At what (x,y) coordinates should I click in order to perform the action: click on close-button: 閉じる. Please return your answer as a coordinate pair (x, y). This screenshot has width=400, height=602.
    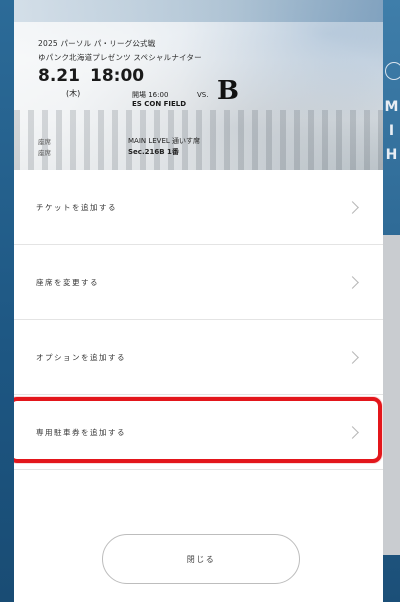
    Looking at the image, I should click on (201, 559).